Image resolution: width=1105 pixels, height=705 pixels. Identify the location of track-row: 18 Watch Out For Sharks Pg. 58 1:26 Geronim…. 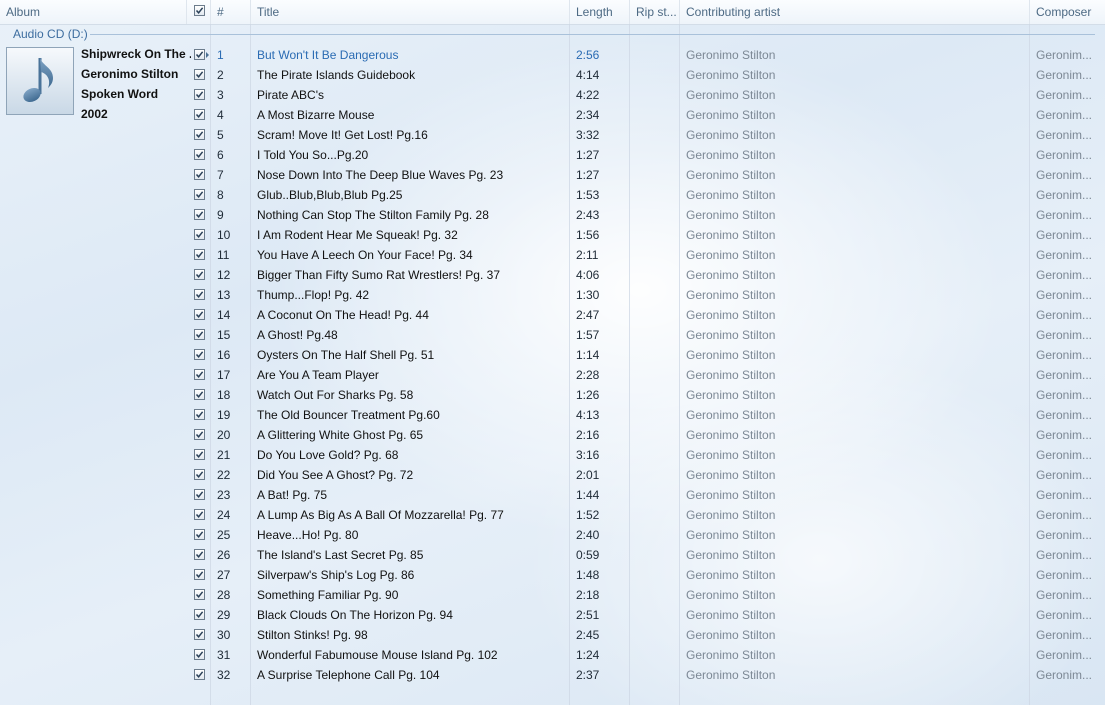
(552, 395).